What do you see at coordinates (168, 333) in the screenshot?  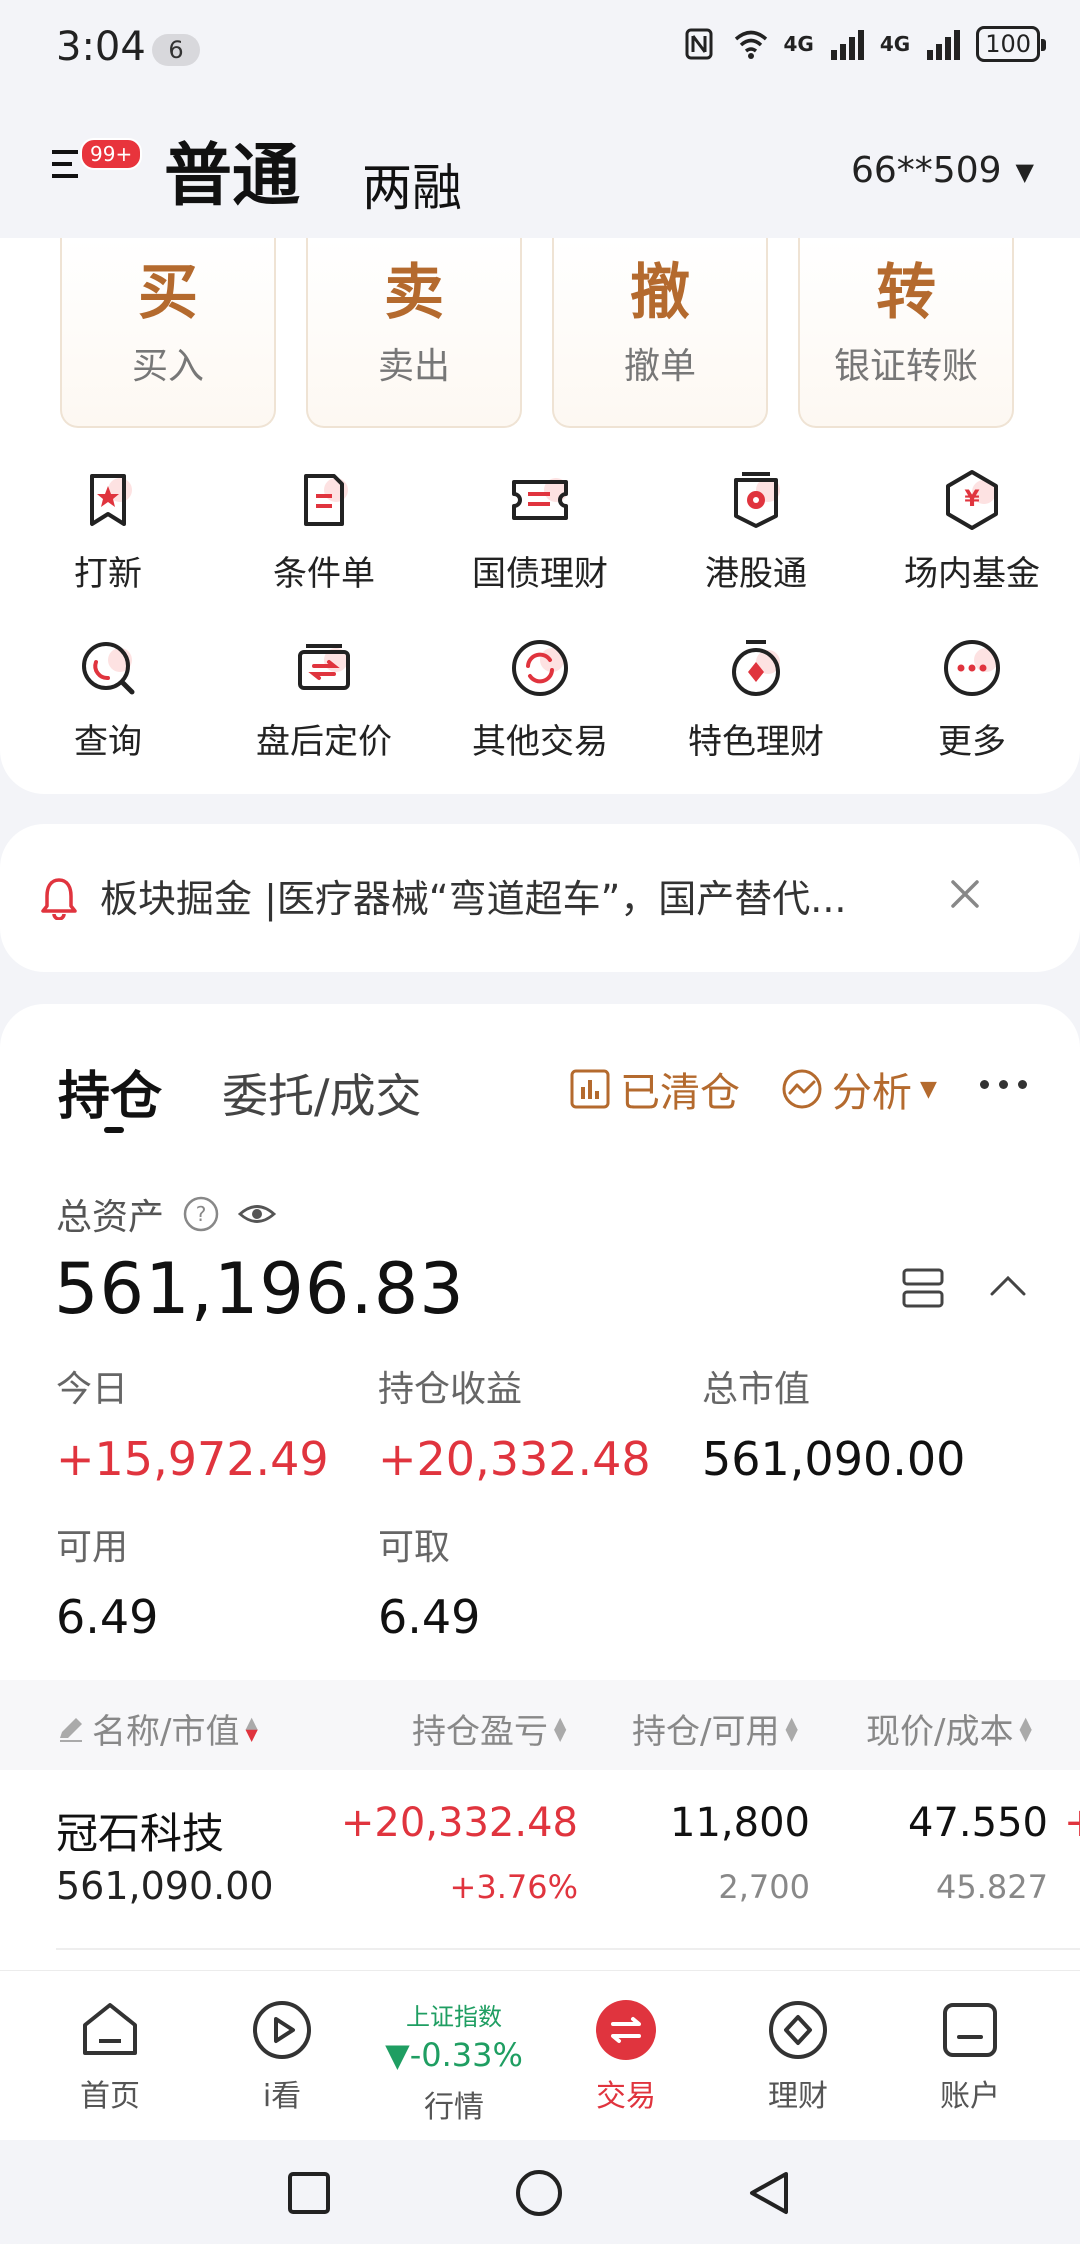 I see `buy-button: 买 买入` at bounding box center [168, 333].